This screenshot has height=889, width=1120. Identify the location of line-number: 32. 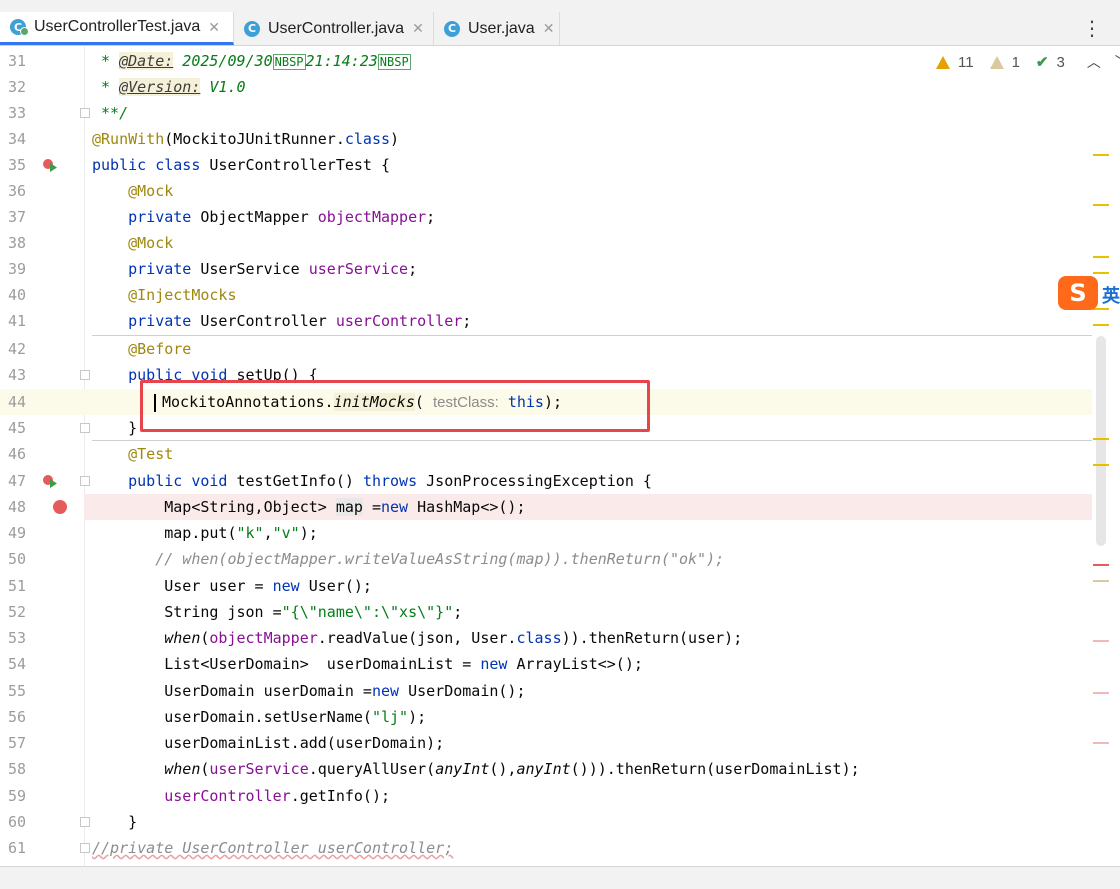
(16, 87).